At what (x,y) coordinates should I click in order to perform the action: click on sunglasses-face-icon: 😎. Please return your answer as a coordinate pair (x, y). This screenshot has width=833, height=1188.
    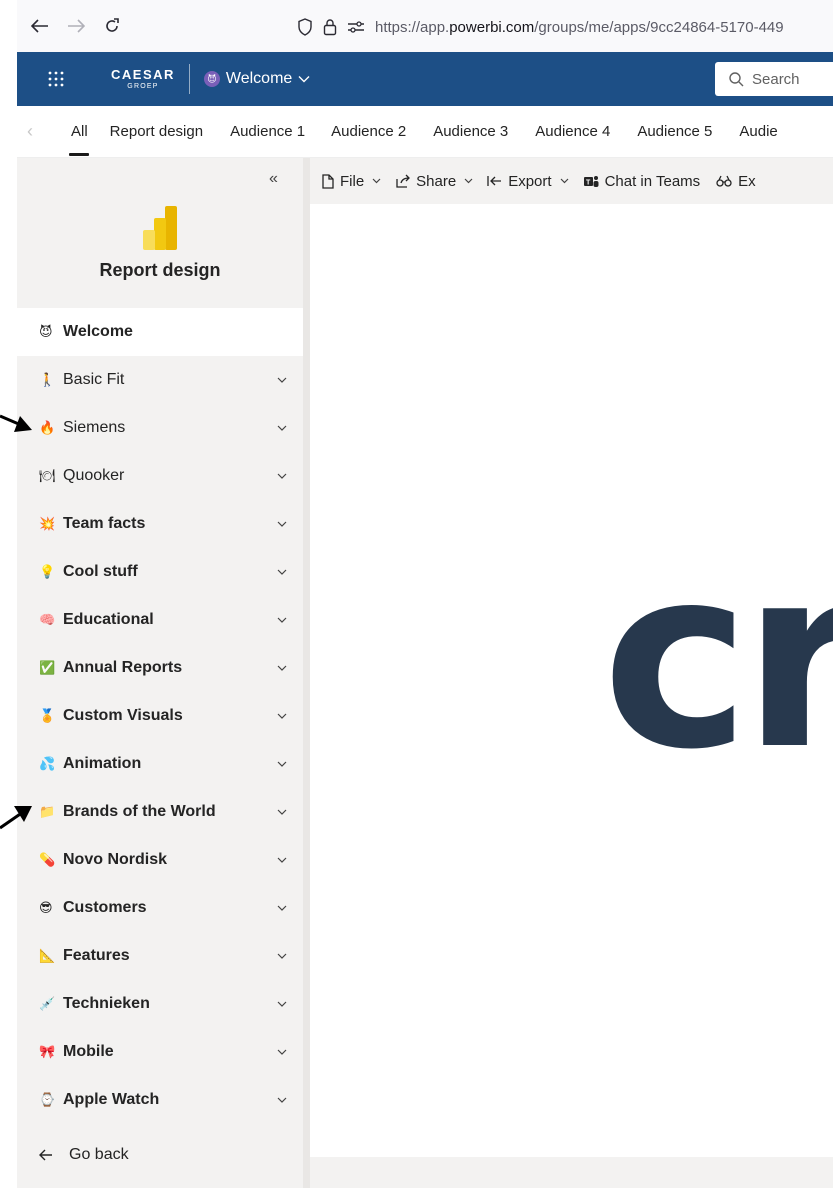
    Looking at the image, I should click on (46, 907).